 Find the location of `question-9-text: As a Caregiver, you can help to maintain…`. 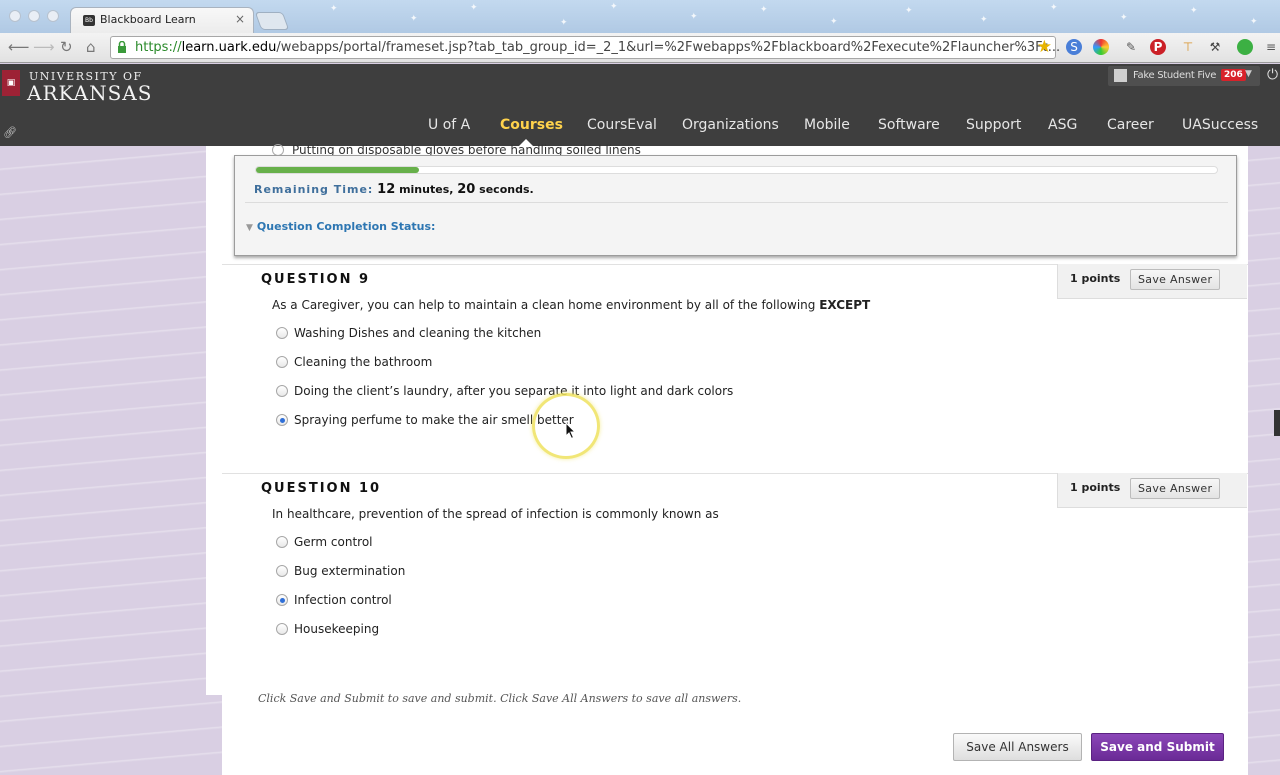

question-9-text: As a Caregiver, you can help to maintain… is located at coordinates (571, 305).